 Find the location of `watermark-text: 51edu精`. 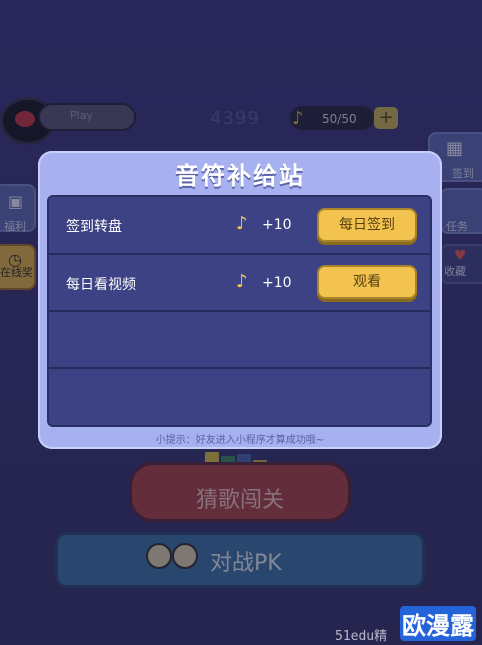

watermark-text: 51edu精 is located at coordinates (361, 636).